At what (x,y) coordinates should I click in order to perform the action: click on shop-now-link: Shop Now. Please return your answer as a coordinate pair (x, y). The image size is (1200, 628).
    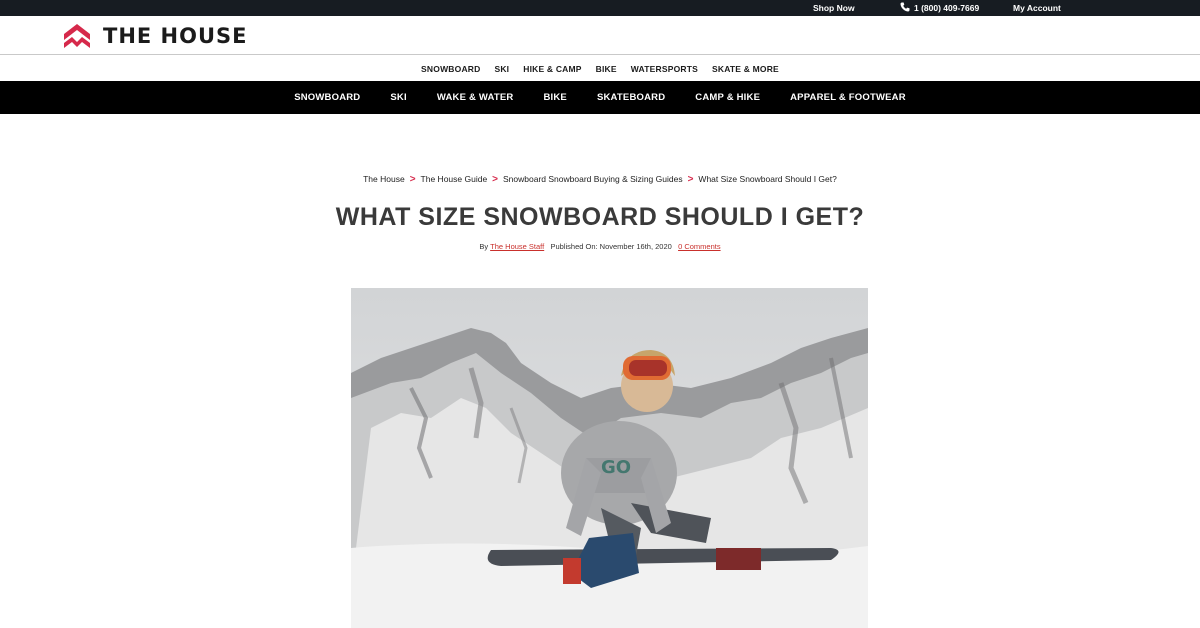
    Looking at the image, I should click on (834, 8).